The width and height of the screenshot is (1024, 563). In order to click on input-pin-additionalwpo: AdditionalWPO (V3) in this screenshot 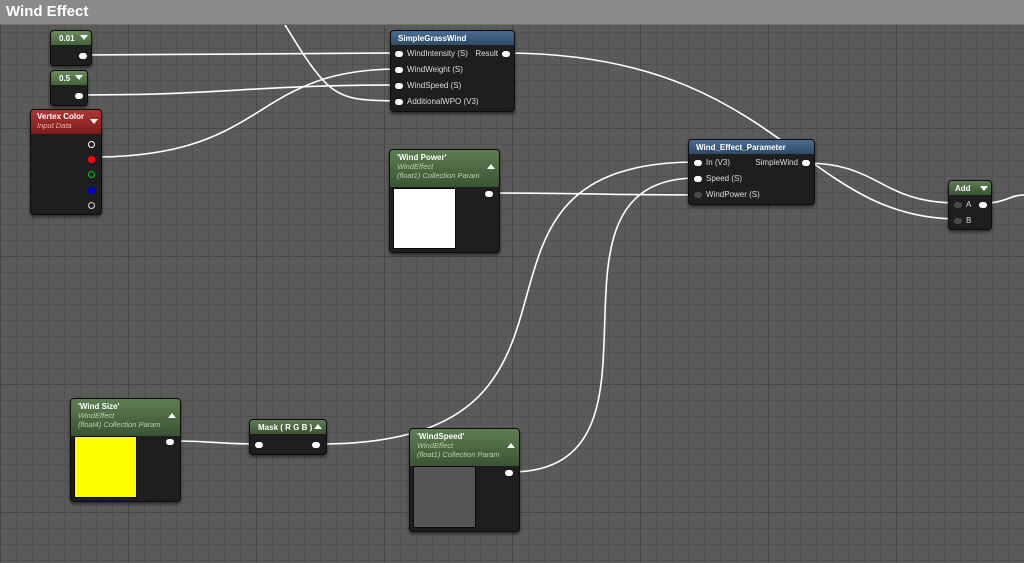, I will do `click(437, 101)`.